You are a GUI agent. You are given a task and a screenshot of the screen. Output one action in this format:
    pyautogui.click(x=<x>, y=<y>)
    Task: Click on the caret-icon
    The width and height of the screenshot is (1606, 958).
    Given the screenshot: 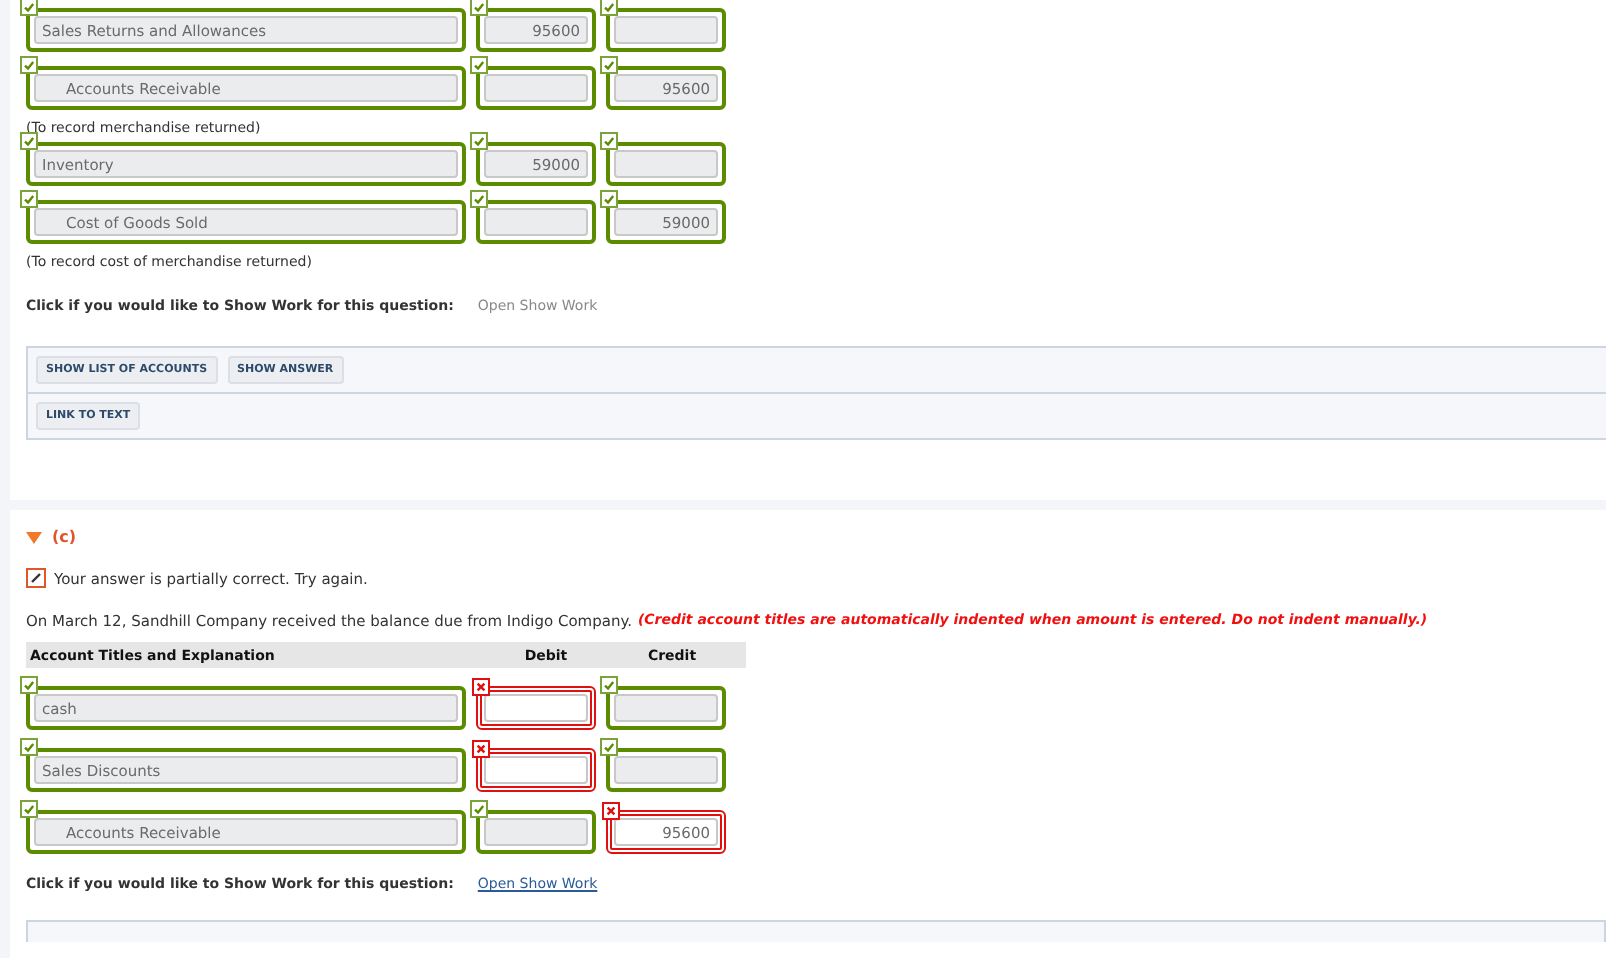 What is the action you would take?
    pyautogui.click(x=34, y=537)
    